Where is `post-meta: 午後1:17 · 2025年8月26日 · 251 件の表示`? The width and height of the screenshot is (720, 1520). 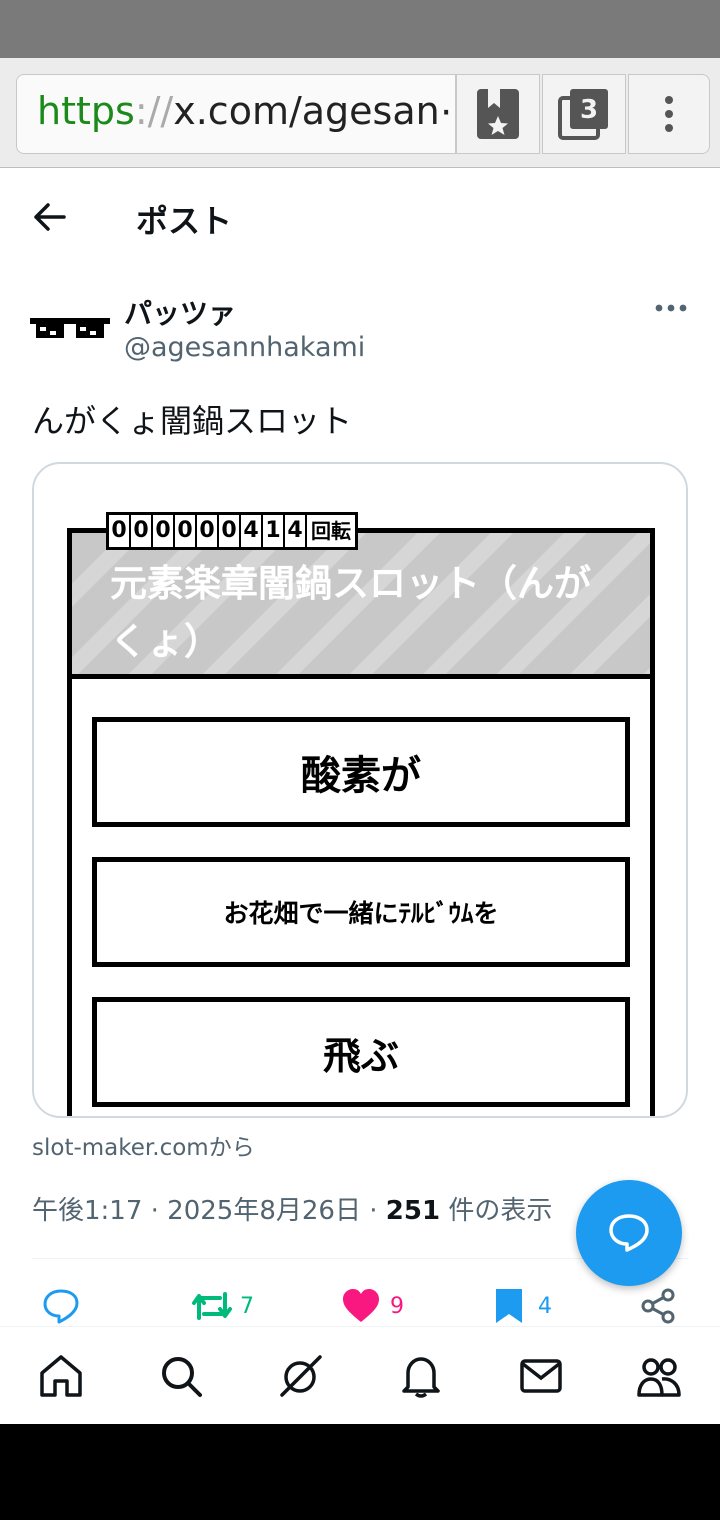
post-meta: 午後1:17 · 2025年8月26日 · 251 件の表示 is located at coordinates (292, 1208).